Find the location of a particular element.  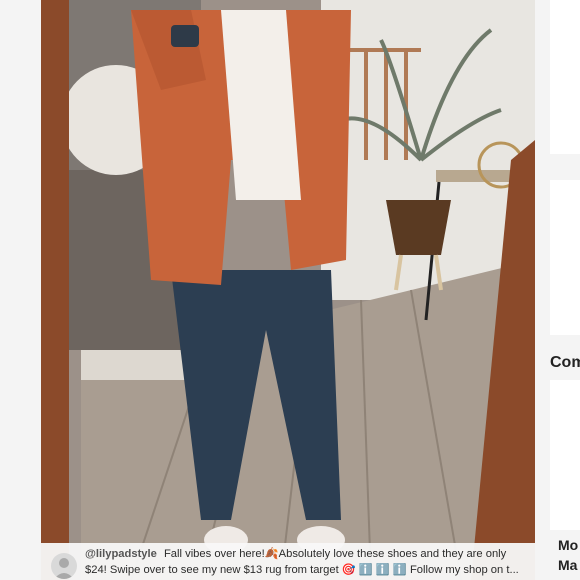

sidebar-item-title-line2: Ma is located at coordinates (567, 565).